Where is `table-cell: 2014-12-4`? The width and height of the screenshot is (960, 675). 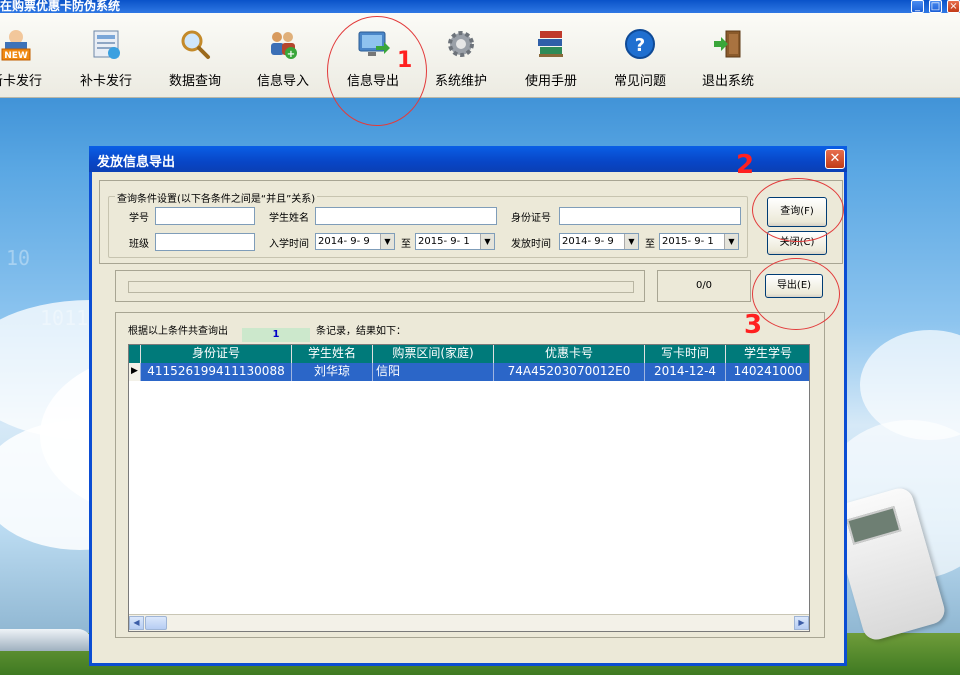
table-cell: 2014-12-4 is located at coordinates (685, 372).